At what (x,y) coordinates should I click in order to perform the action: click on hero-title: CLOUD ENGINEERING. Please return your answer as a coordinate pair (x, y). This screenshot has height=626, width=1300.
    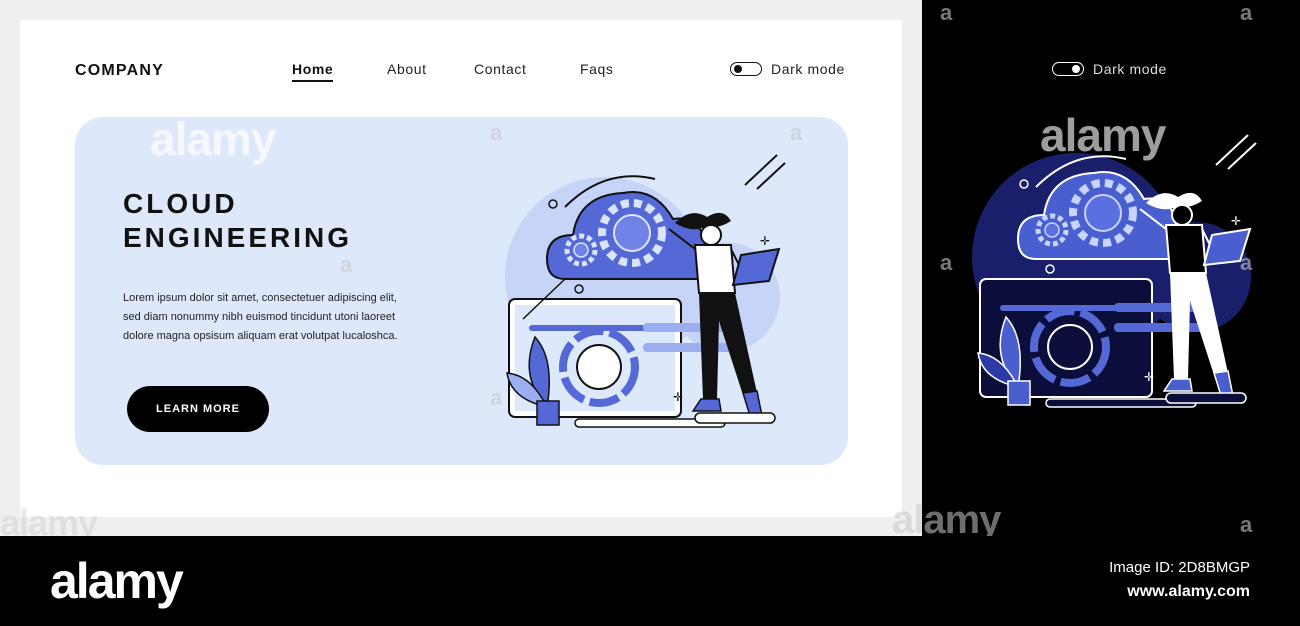
    Looking at the image, I should click on (273, 221).